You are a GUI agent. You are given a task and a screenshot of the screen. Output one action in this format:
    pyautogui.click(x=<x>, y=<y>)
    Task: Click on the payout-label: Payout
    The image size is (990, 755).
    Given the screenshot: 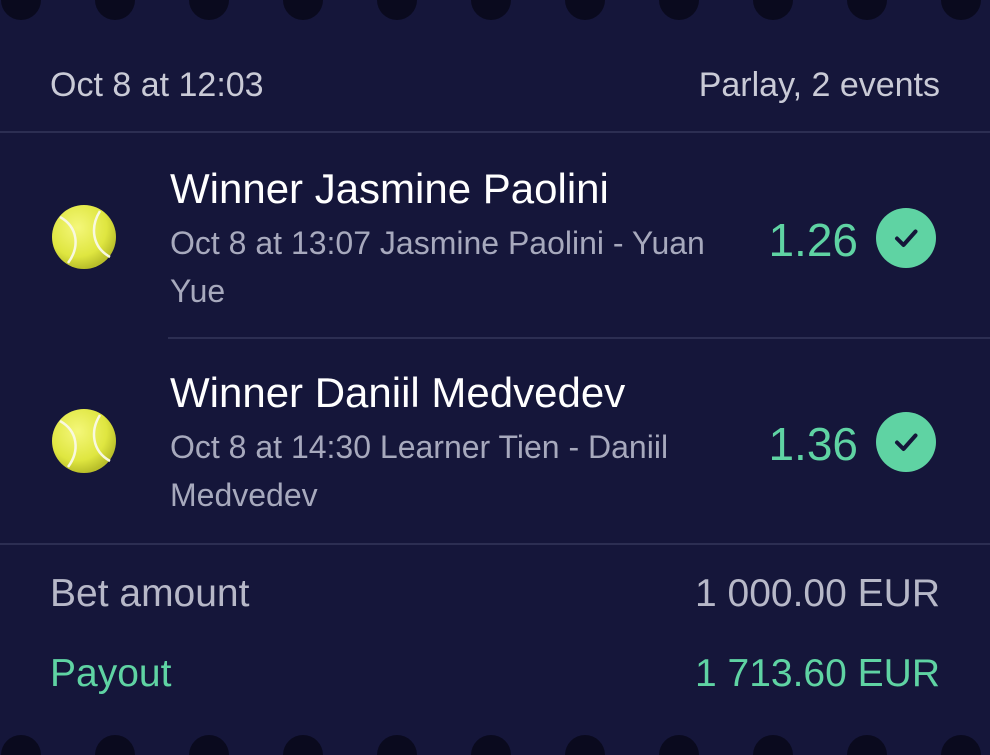 What is the action you would take?
    pyautogui.click(x=111, y=673)
    